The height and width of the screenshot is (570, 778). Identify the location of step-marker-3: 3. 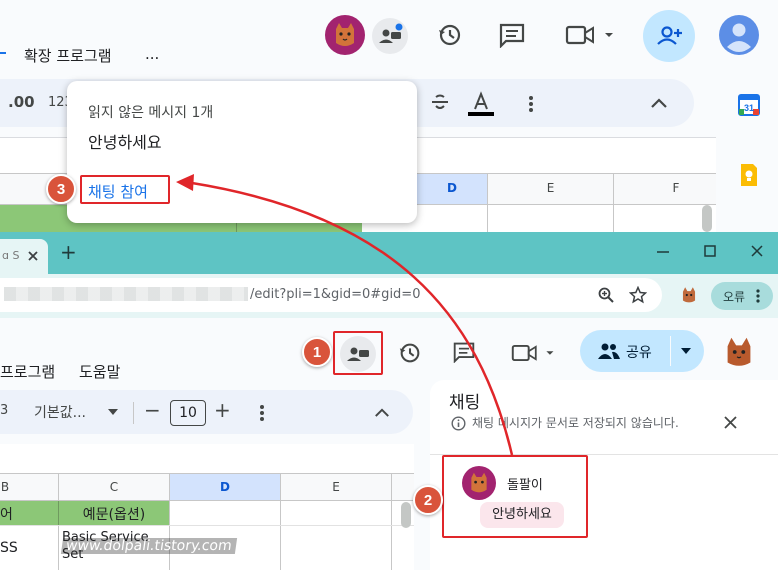
(61, 189).